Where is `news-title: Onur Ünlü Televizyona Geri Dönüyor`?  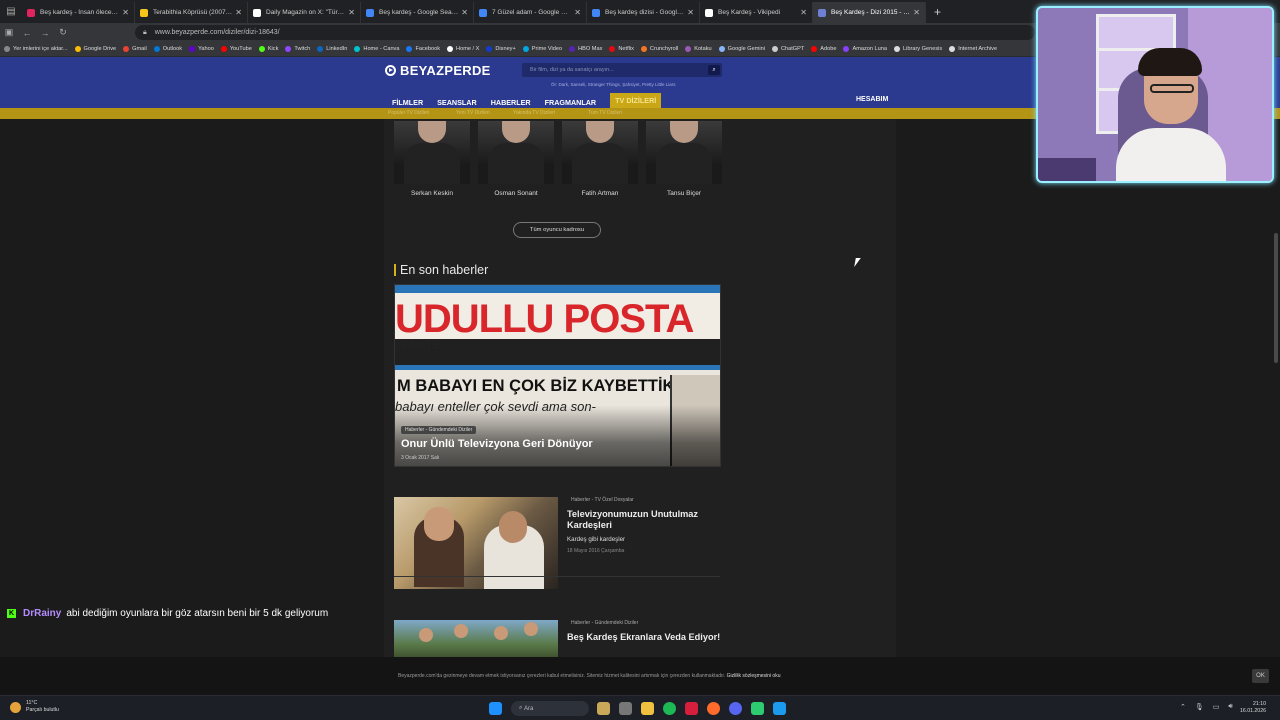 news-title: Onur Ünlü Televizyona Geri Dönüyor is located at coordinates (497, 444).